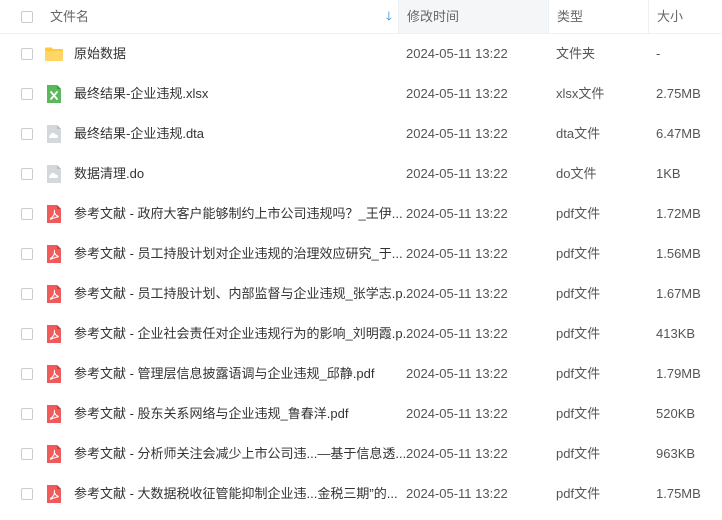 Image resolution: width=722 pixels, height=520 pixels. What do you see at coordinates (224, 374) in the screenshot?
I see `file-name: 参考文献 - 管理层信息披露语调与企业违规_邱静.pdf` at bounding box center [224, 374].